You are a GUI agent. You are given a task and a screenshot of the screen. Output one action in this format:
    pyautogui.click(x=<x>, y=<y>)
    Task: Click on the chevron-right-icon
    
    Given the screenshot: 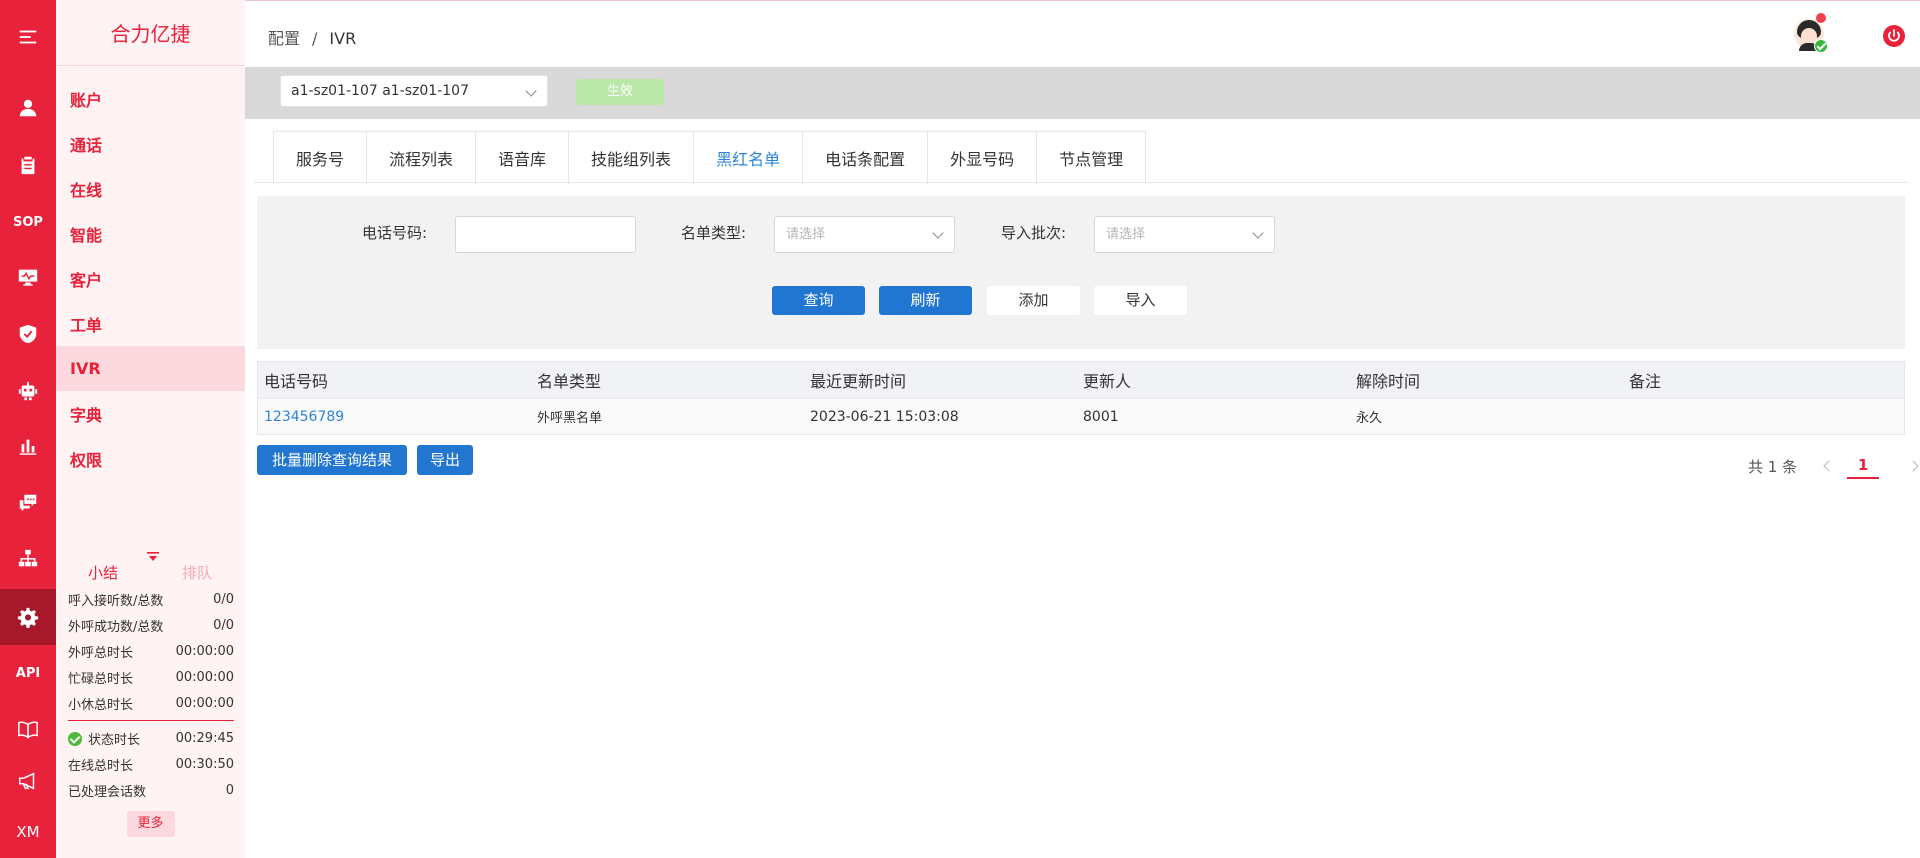 What is the action you would take?
    pyautogui.click(x=1913, y=466)
    